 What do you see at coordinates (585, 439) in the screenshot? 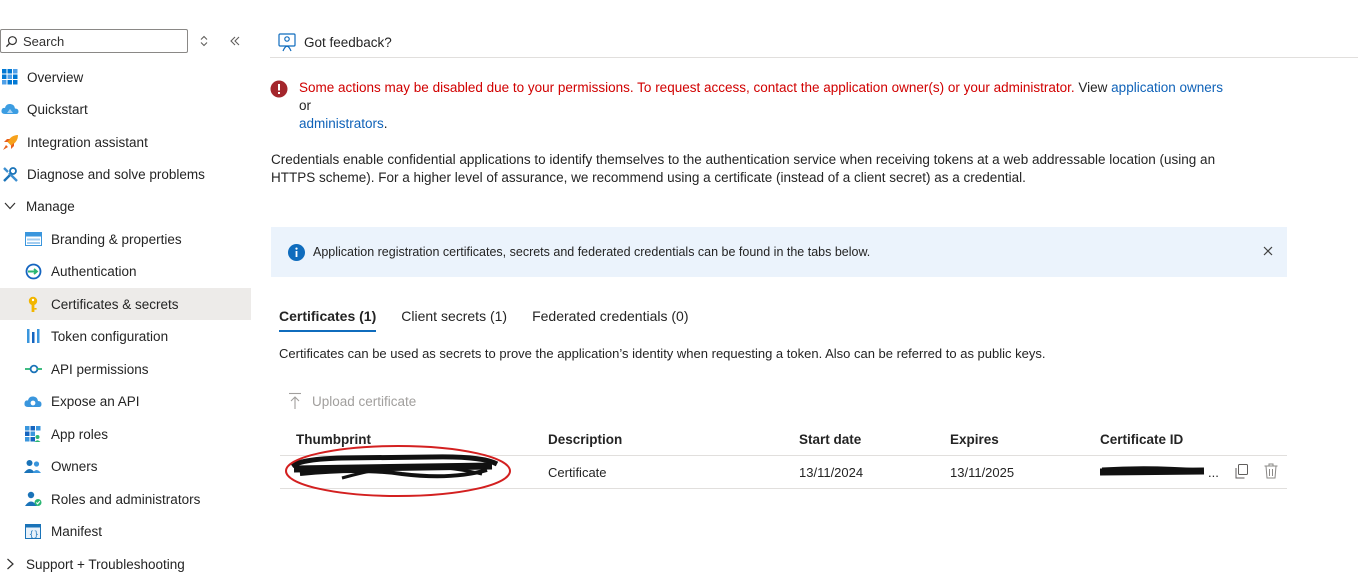
I see `column-header-description: Description` at bounding box center [585, 439].